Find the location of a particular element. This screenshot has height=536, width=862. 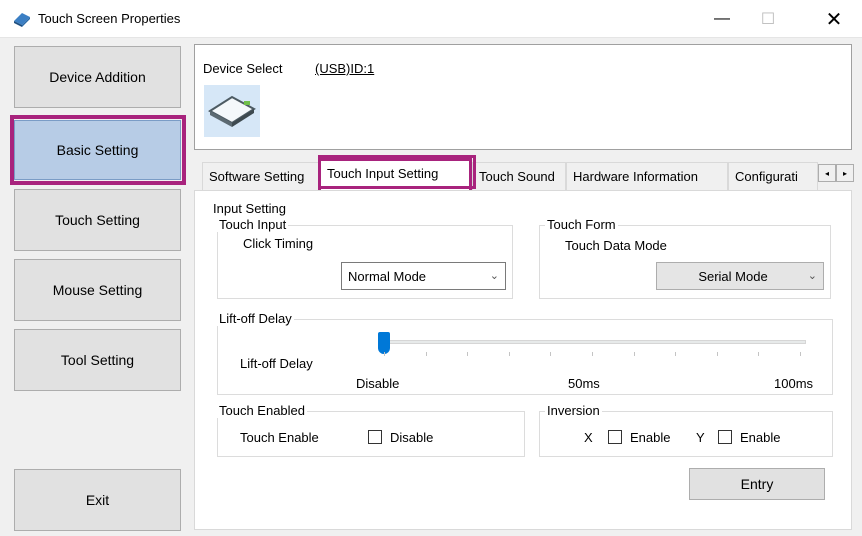

entry-button: Entry is located at coordinates (757, 484).